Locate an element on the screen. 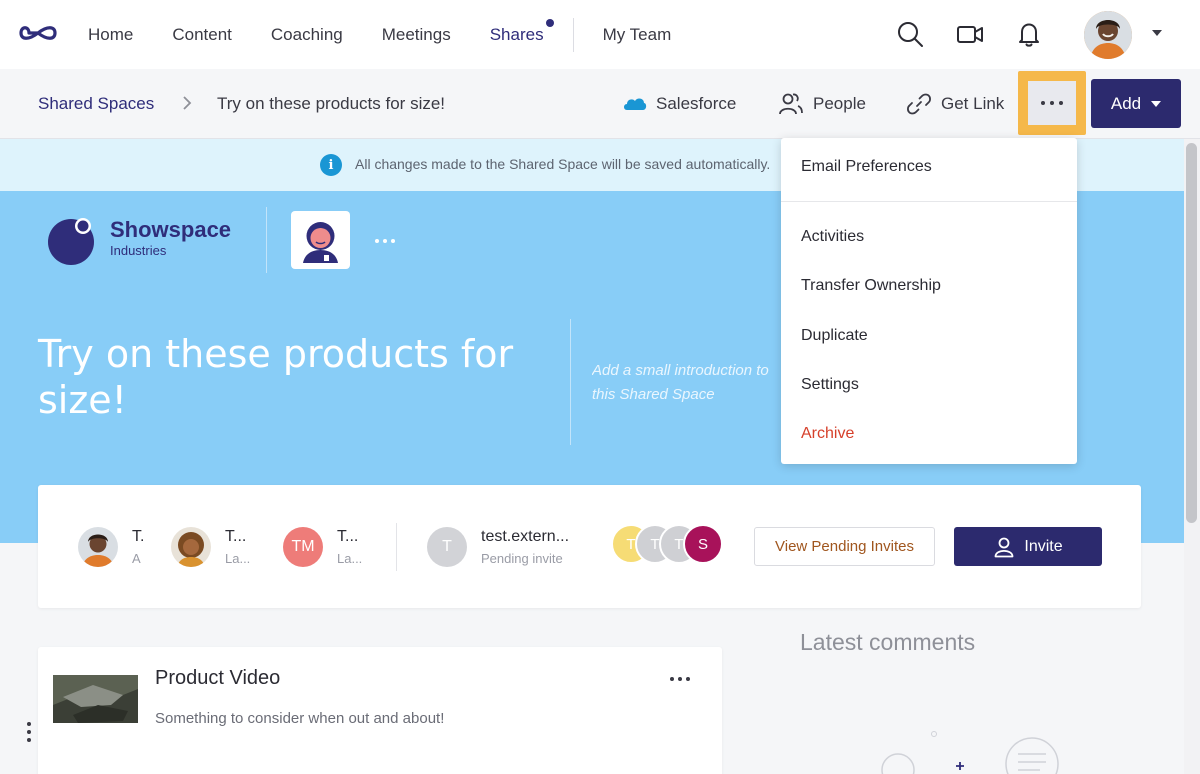 The image size is (1200, 774). breadcrumb-shared-spaces: Shared Spaces is located at coordinates (96, 104).